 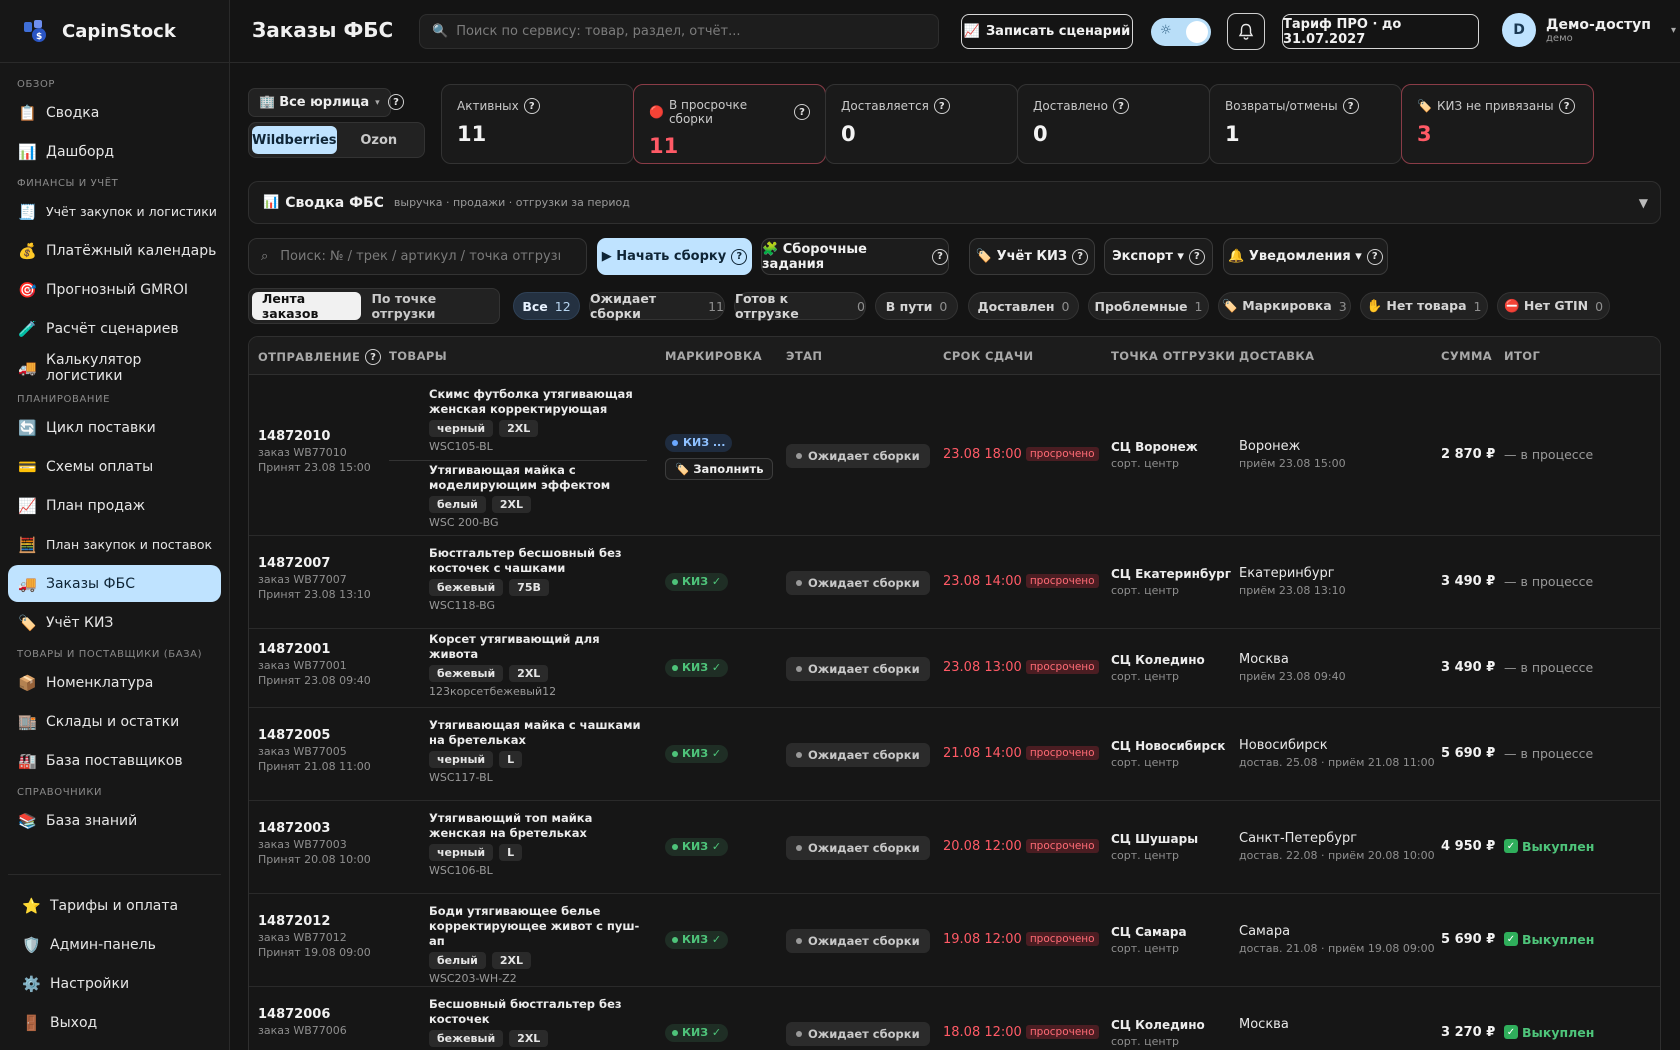 What do you see at coordinates (114, 427) in the screenshot?
I see `sidebar-item: 🔄 Цикл поставки` at bounding box center [114, 427].